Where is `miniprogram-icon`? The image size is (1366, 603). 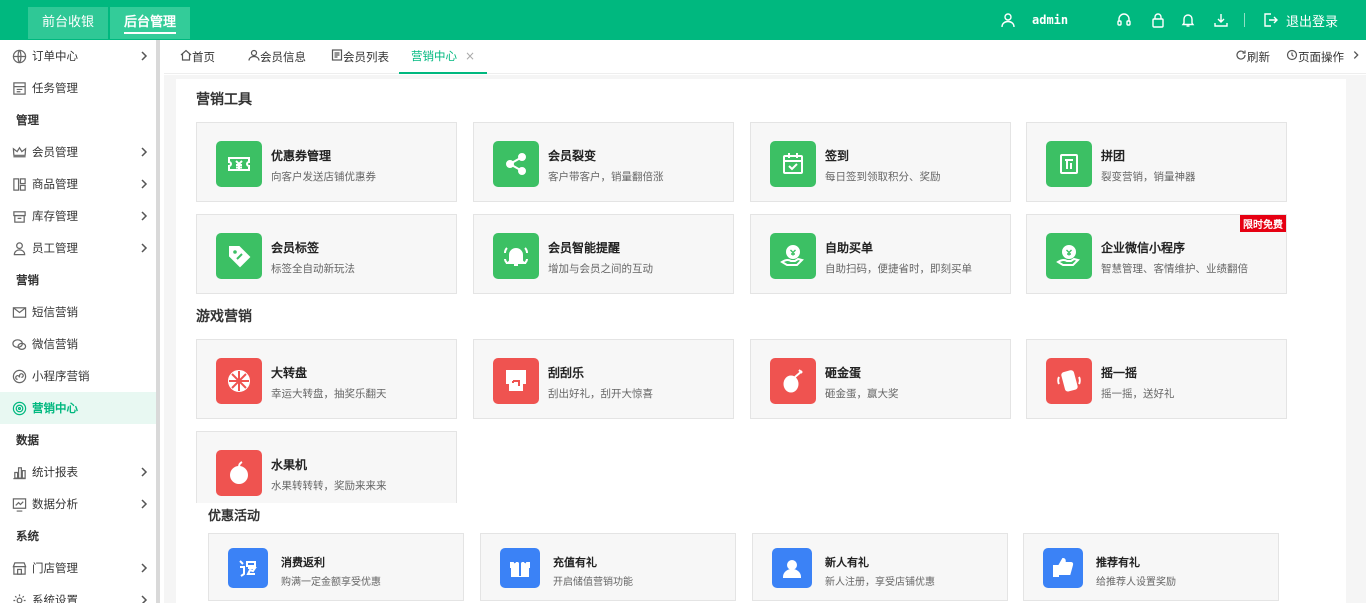 miniprogram-icon is located at coordinates (19, 376).